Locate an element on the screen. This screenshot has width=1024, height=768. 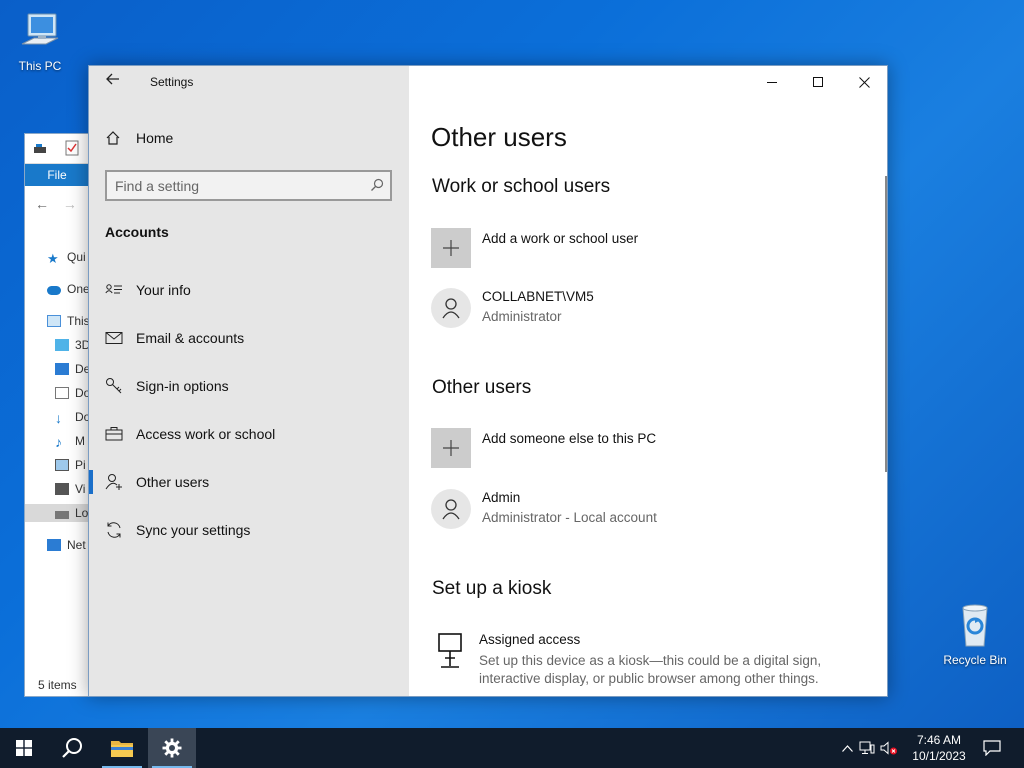
taskbar-search-button is located at coordinates (72, 748).